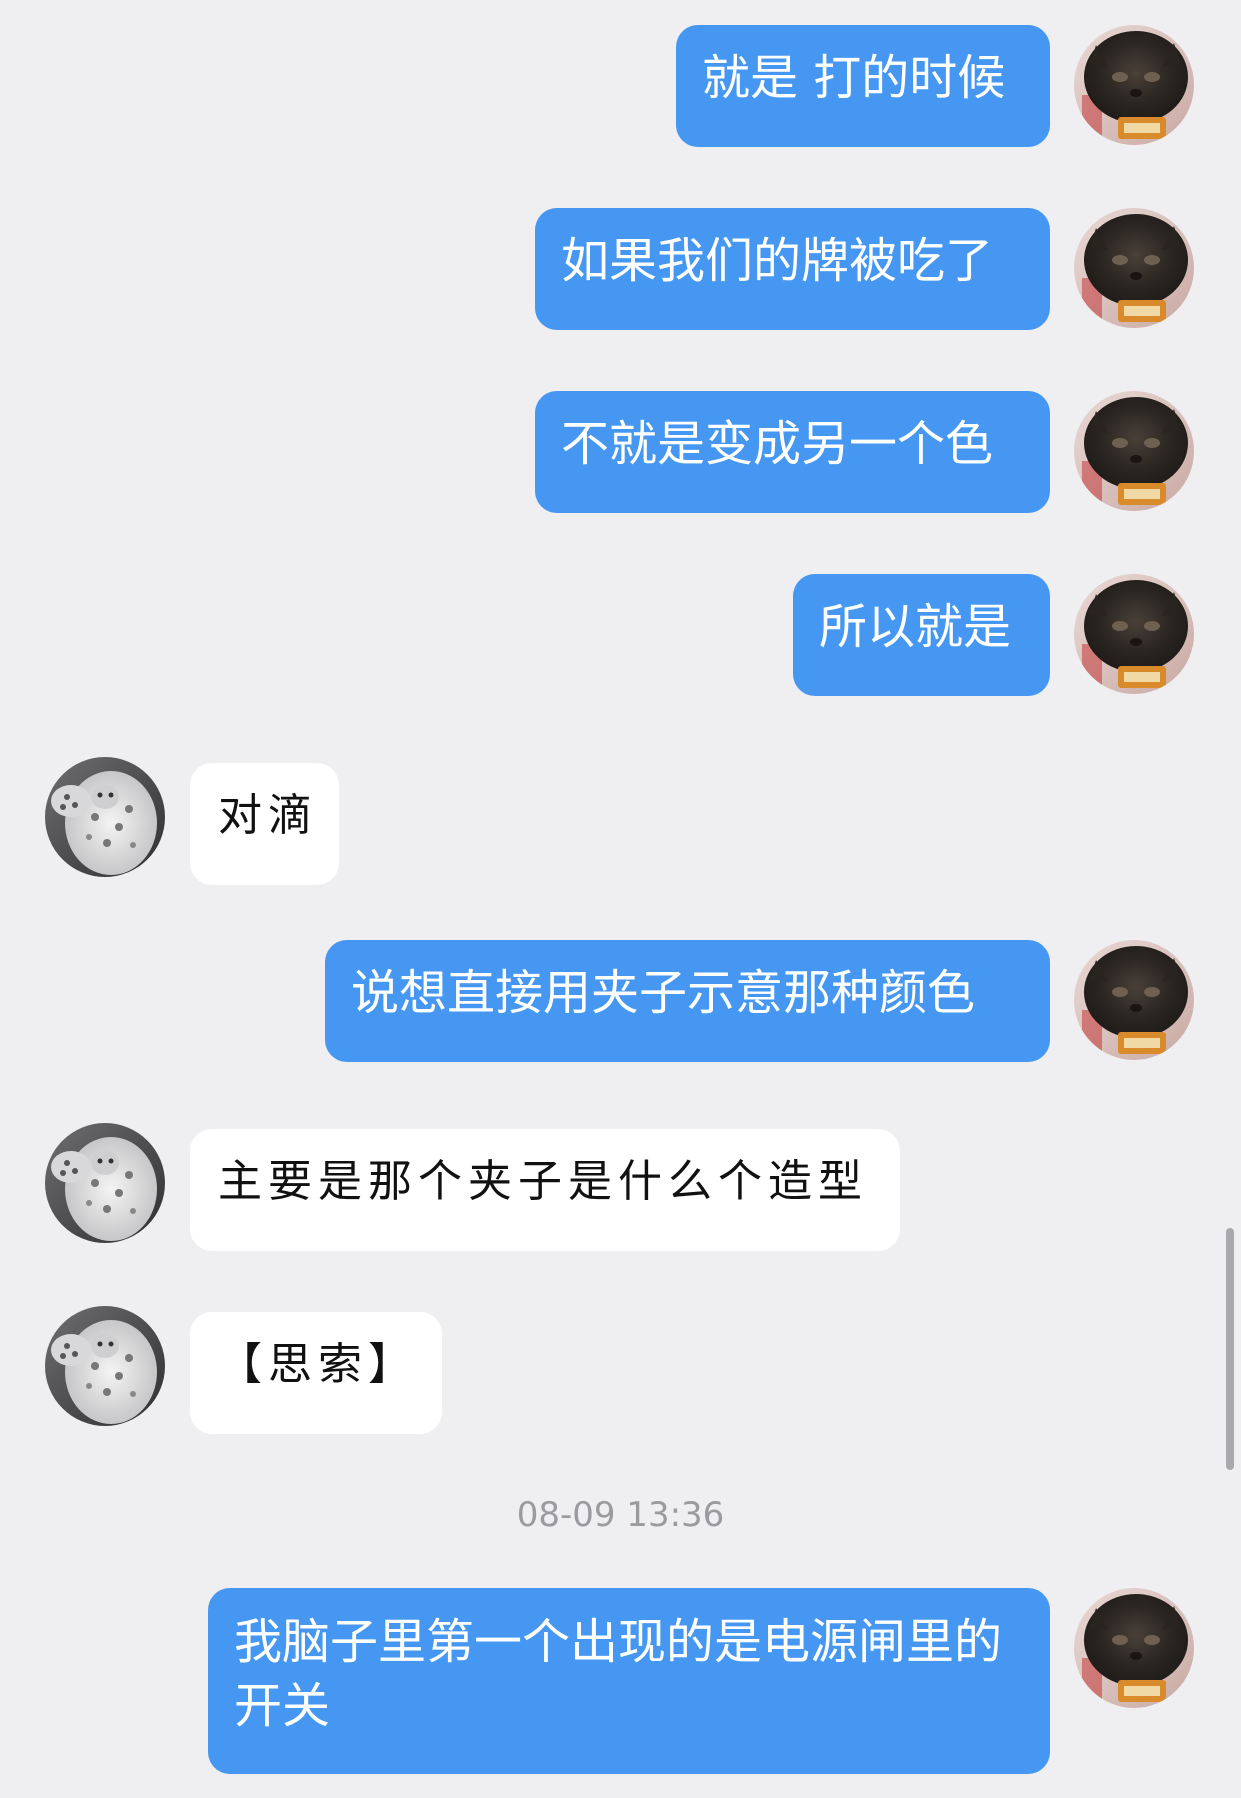  What do you see at coordinates (792, 269) in the screenshot?
I see `outgoing-message-bubble: 如果我们的牌被吃了` at bounding box center [792, 269].